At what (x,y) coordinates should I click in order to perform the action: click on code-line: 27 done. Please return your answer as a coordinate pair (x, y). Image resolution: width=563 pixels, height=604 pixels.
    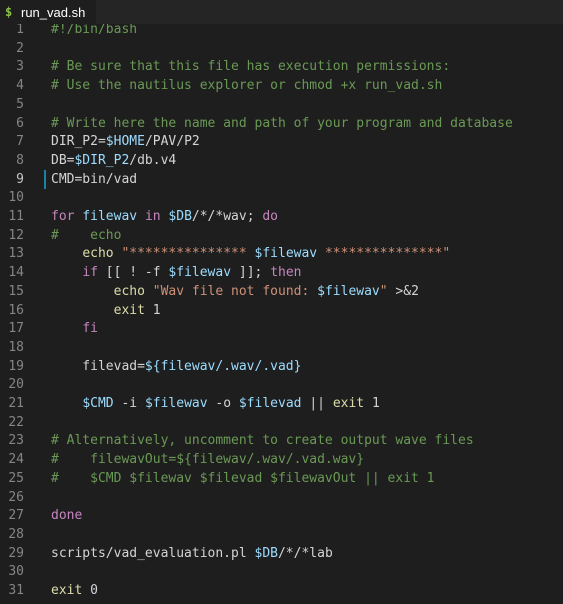
    Looking at the image, I should click on (281, 515).